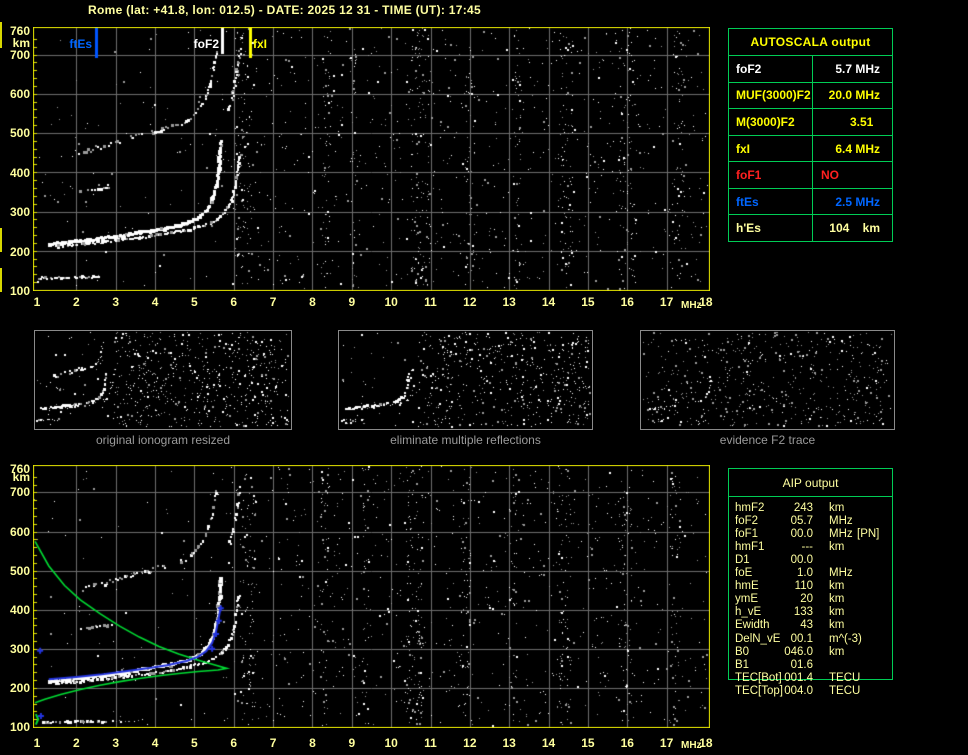 The image size is (968, 755). I want to click on parameter-label: hmE, so click(747, 586).